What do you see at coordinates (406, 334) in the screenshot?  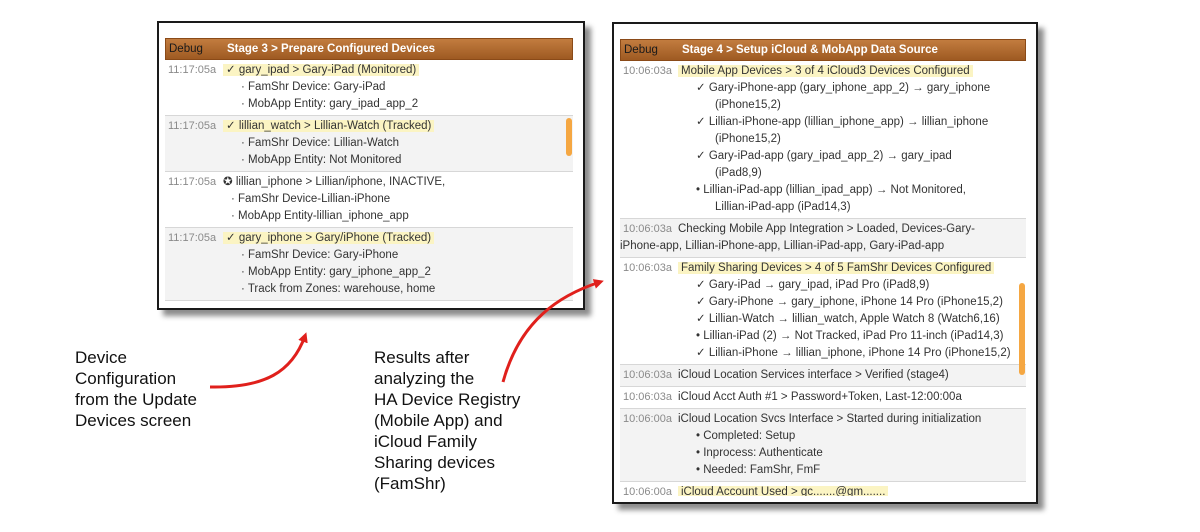 I see `callout-arrows` at bounding box center [406, 334].